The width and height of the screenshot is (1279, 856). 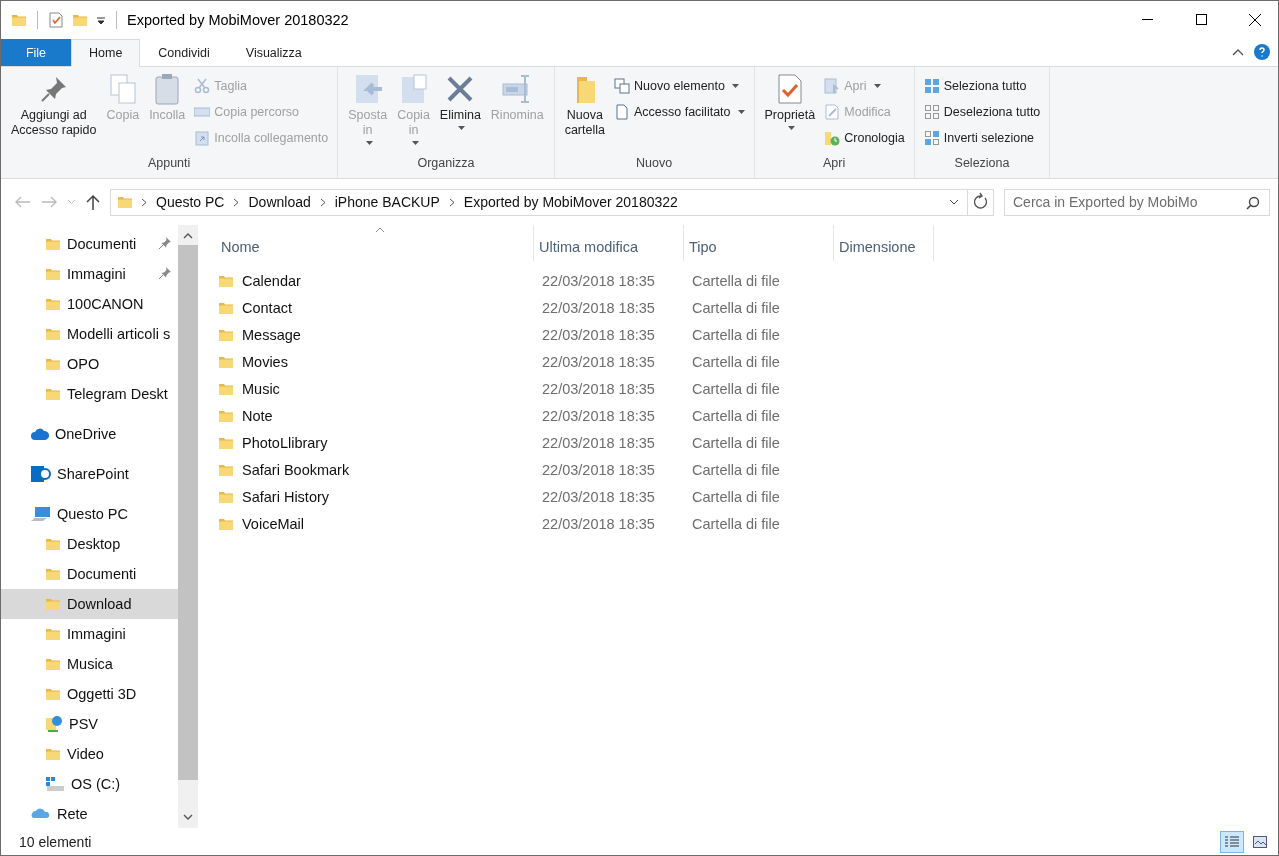 I want to click on sidebar-item: Modelli articoli s, so click(x=89, y=334).